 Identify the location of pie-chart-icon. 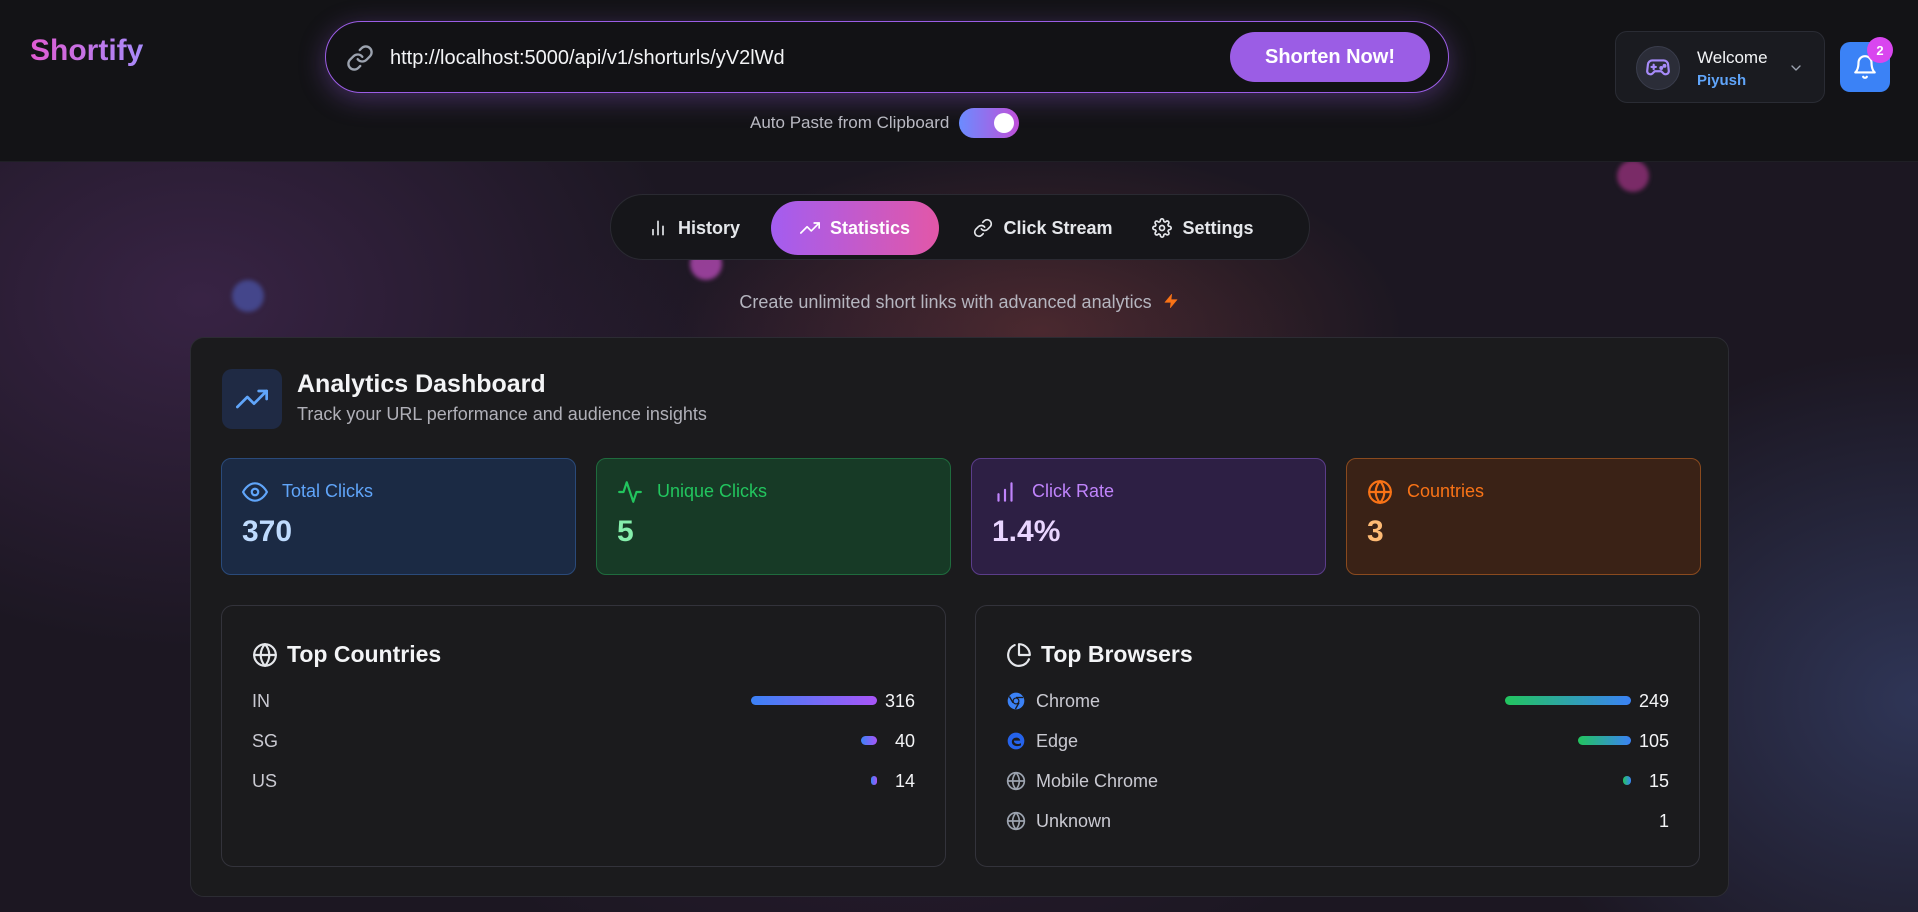
(1019, 655).